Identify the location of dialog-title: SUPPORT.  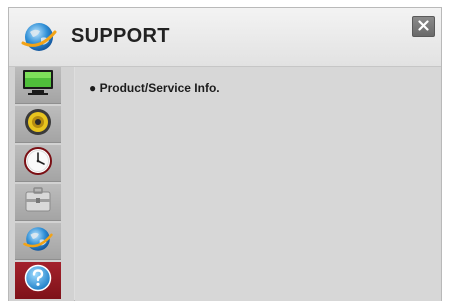
(120, 36).